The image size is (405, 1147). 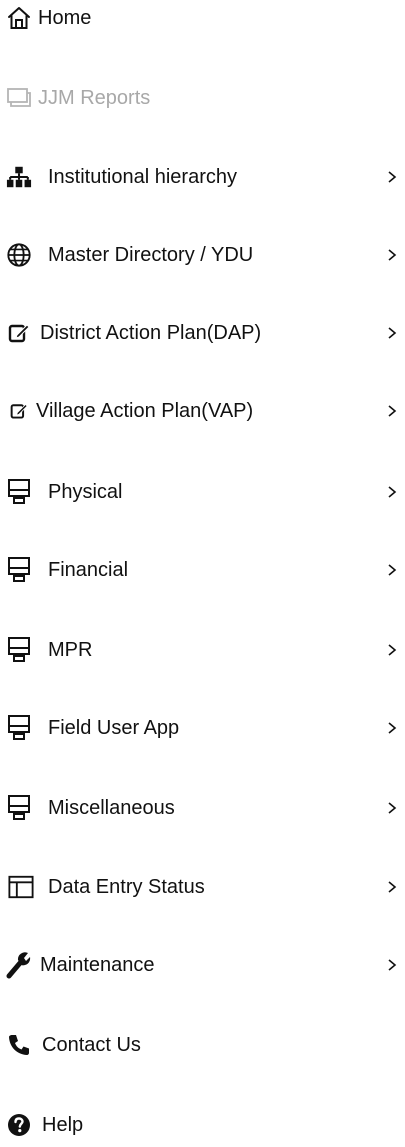 I want to click on menu-item-help: Help, so click(x=202, y=1125).